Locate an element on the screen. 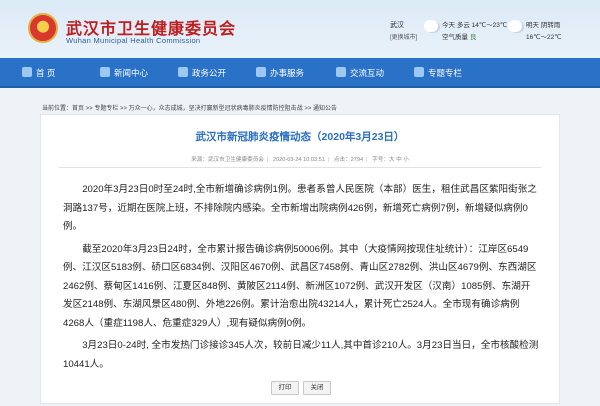 The image size is (600, 406). nav-interaction: 交流互动 is located at coordinates (360, 73).